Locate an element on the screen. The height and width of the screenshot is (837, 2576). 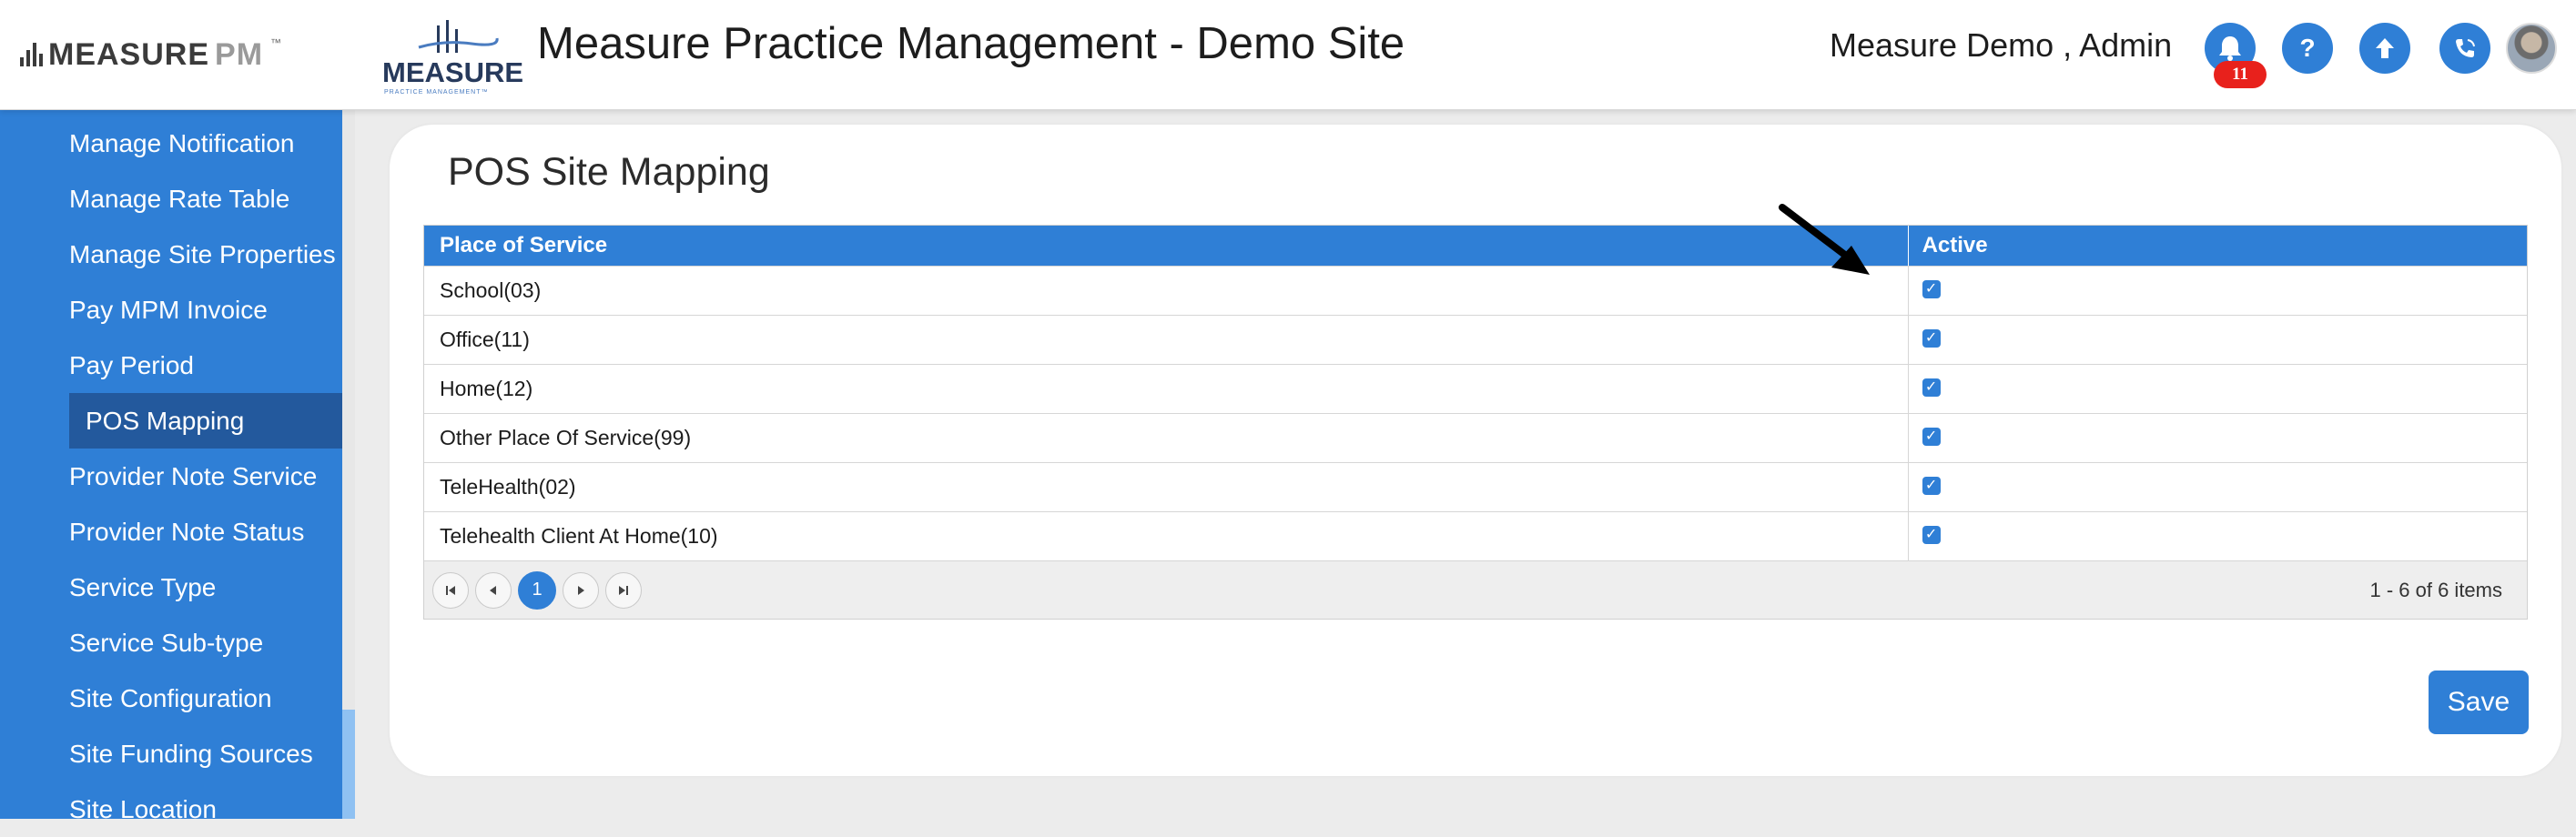
annotation-arrow-icon is located at coordinates (1824, 239).